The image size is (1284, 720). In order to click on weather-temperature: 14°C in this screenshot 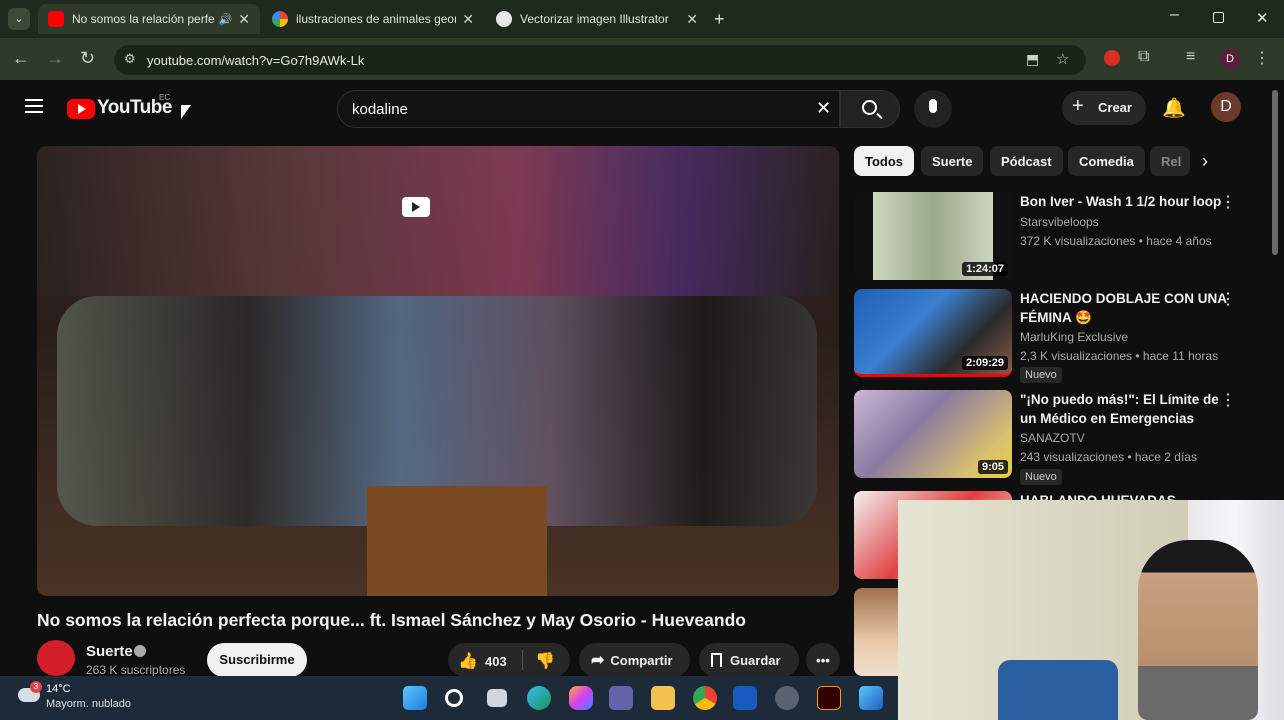, I will do `click(58, 689)`.